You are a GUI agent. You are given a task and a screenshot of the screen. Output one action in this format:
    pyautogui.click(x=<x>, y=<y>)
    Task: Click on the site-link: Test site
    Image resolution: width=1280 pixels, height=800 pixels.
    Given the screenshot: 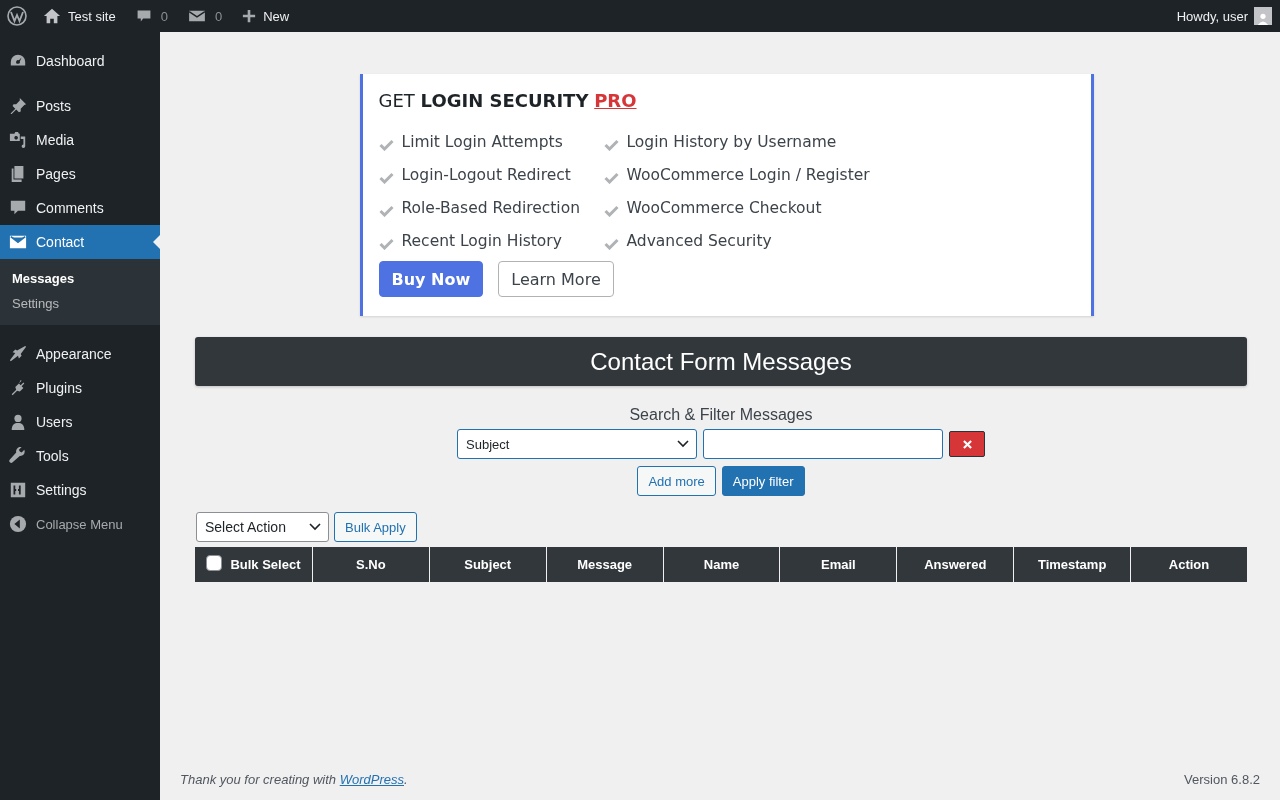 What is the action you would take?
    pyautogui.click(x=79, y=16)
    